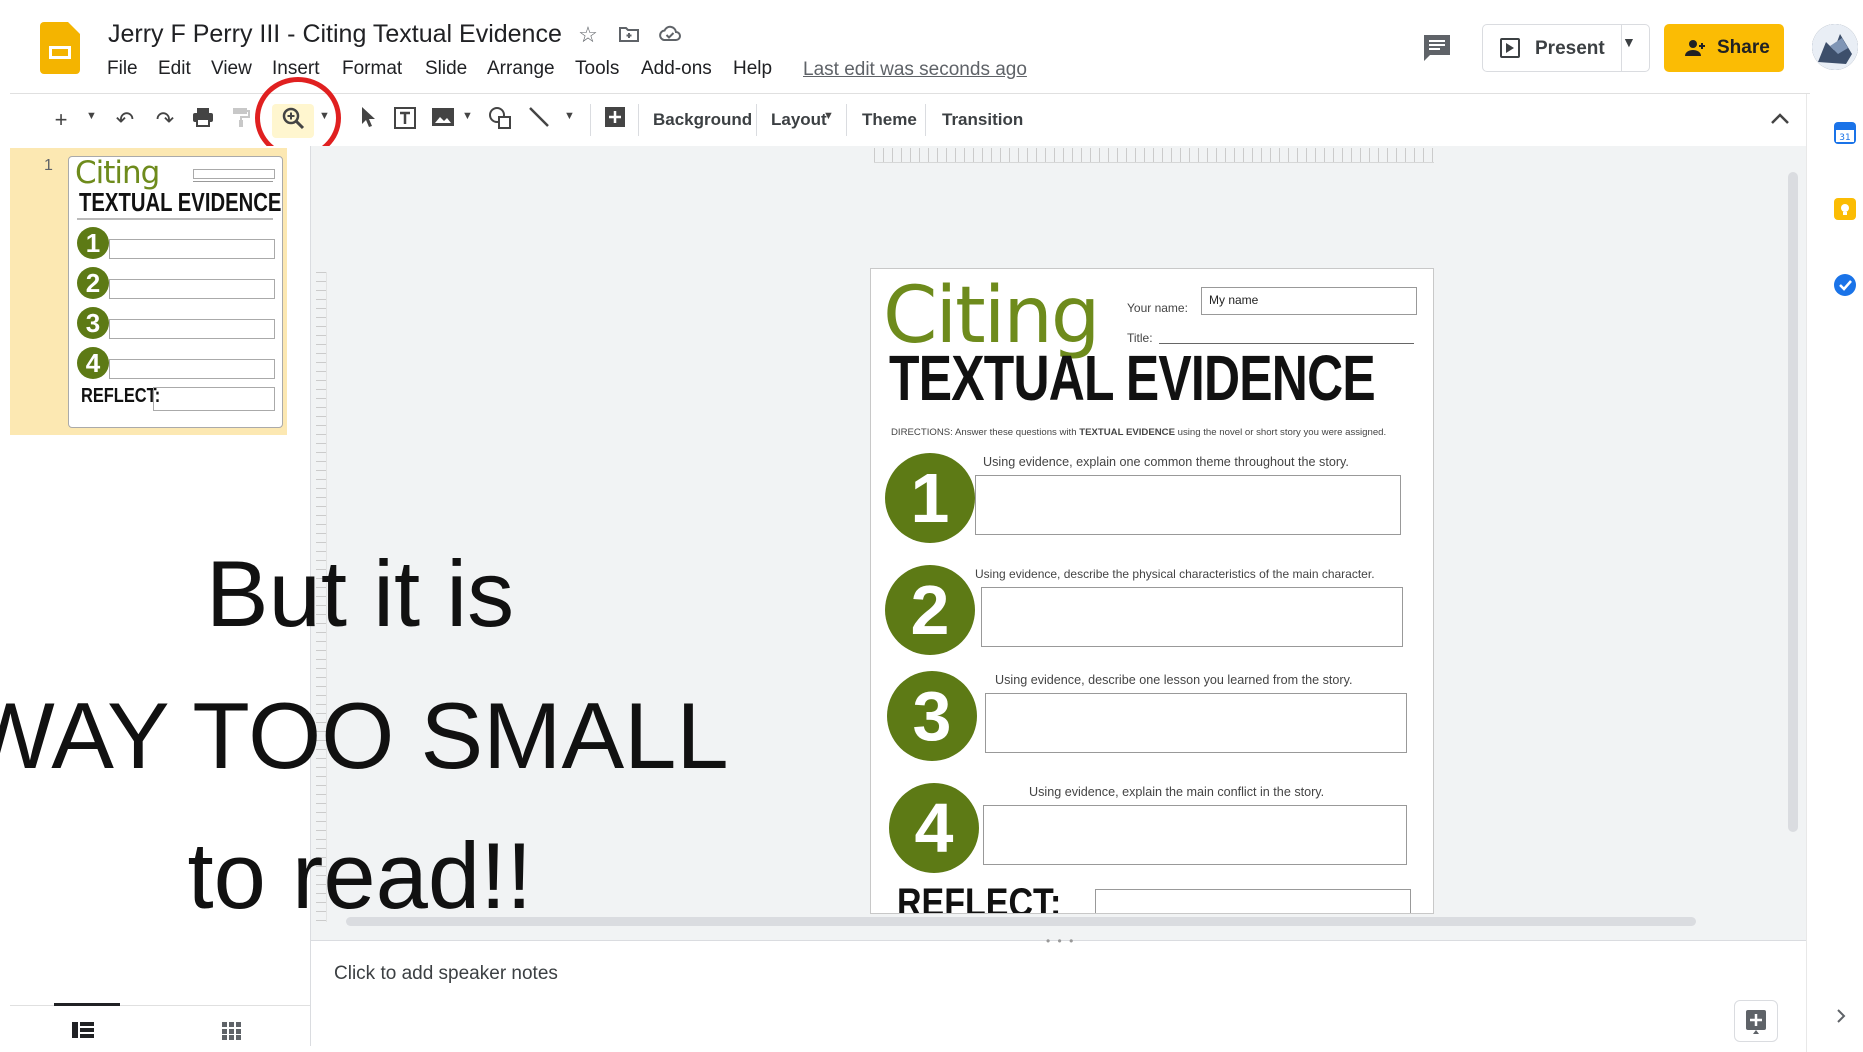 The image size is (1863, 1052). I want to click on layout-caret-icon: ▼, so click(828, 116).